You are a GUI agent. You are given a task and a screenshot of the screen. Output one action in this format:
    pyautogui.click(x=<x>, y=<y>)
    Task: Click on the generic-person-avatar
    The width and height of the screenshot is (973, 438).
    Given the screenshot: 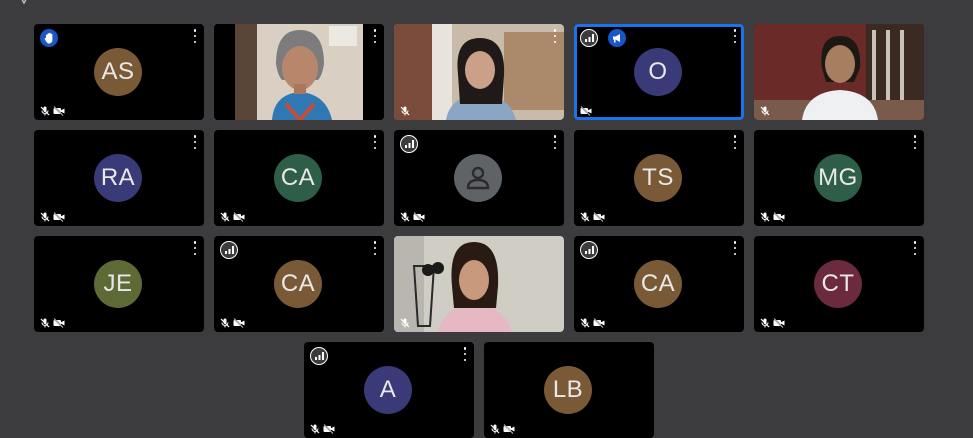 What is the action you would take?
    pyautogui.click(x=478, y=178)
    